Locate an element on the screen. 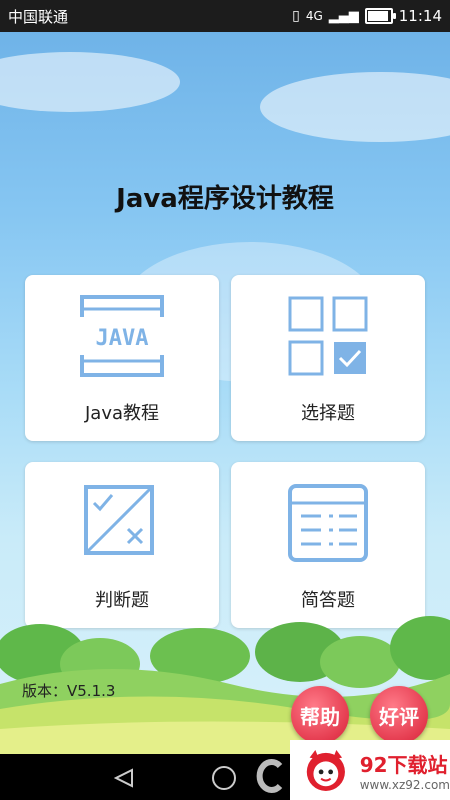 The image size is (450, 800). version-text: 版本：V5.1.3 is located at coordinates (69, 691).